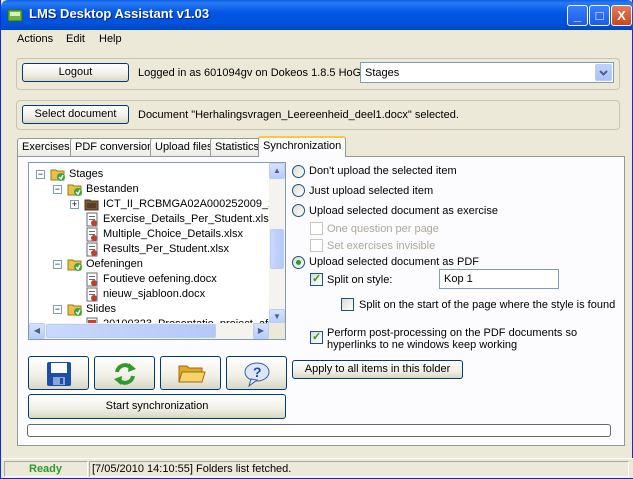 The width and height of the screenshot is (633, 479). I want to click on minimize-button: _, so click(577, 15).